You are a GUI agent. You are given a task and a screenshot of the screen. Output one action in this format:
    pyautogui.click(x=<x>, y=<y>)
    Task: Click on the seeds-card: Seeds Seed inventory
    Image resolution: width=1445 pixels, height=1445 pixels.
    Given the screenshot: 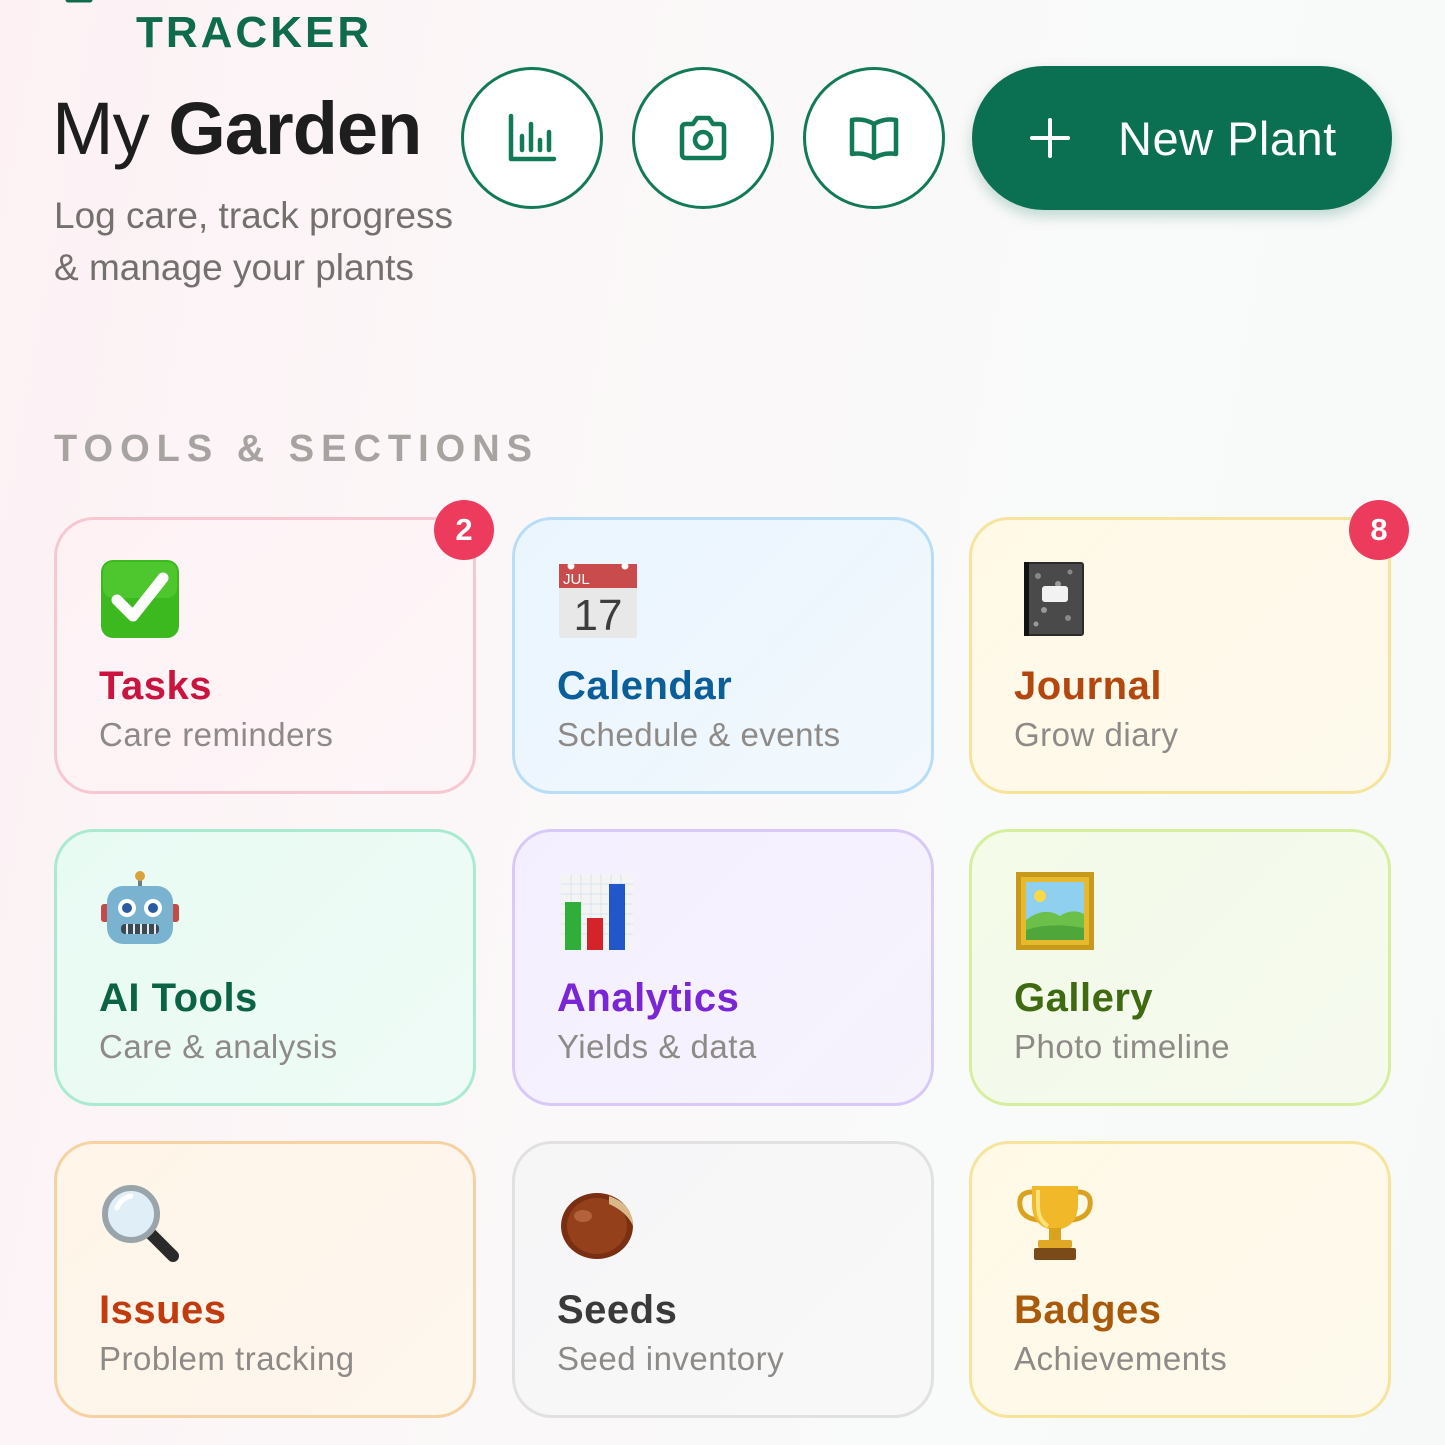 What is the action you would take?
    pyautogui.click(x=723, y=1279)
    